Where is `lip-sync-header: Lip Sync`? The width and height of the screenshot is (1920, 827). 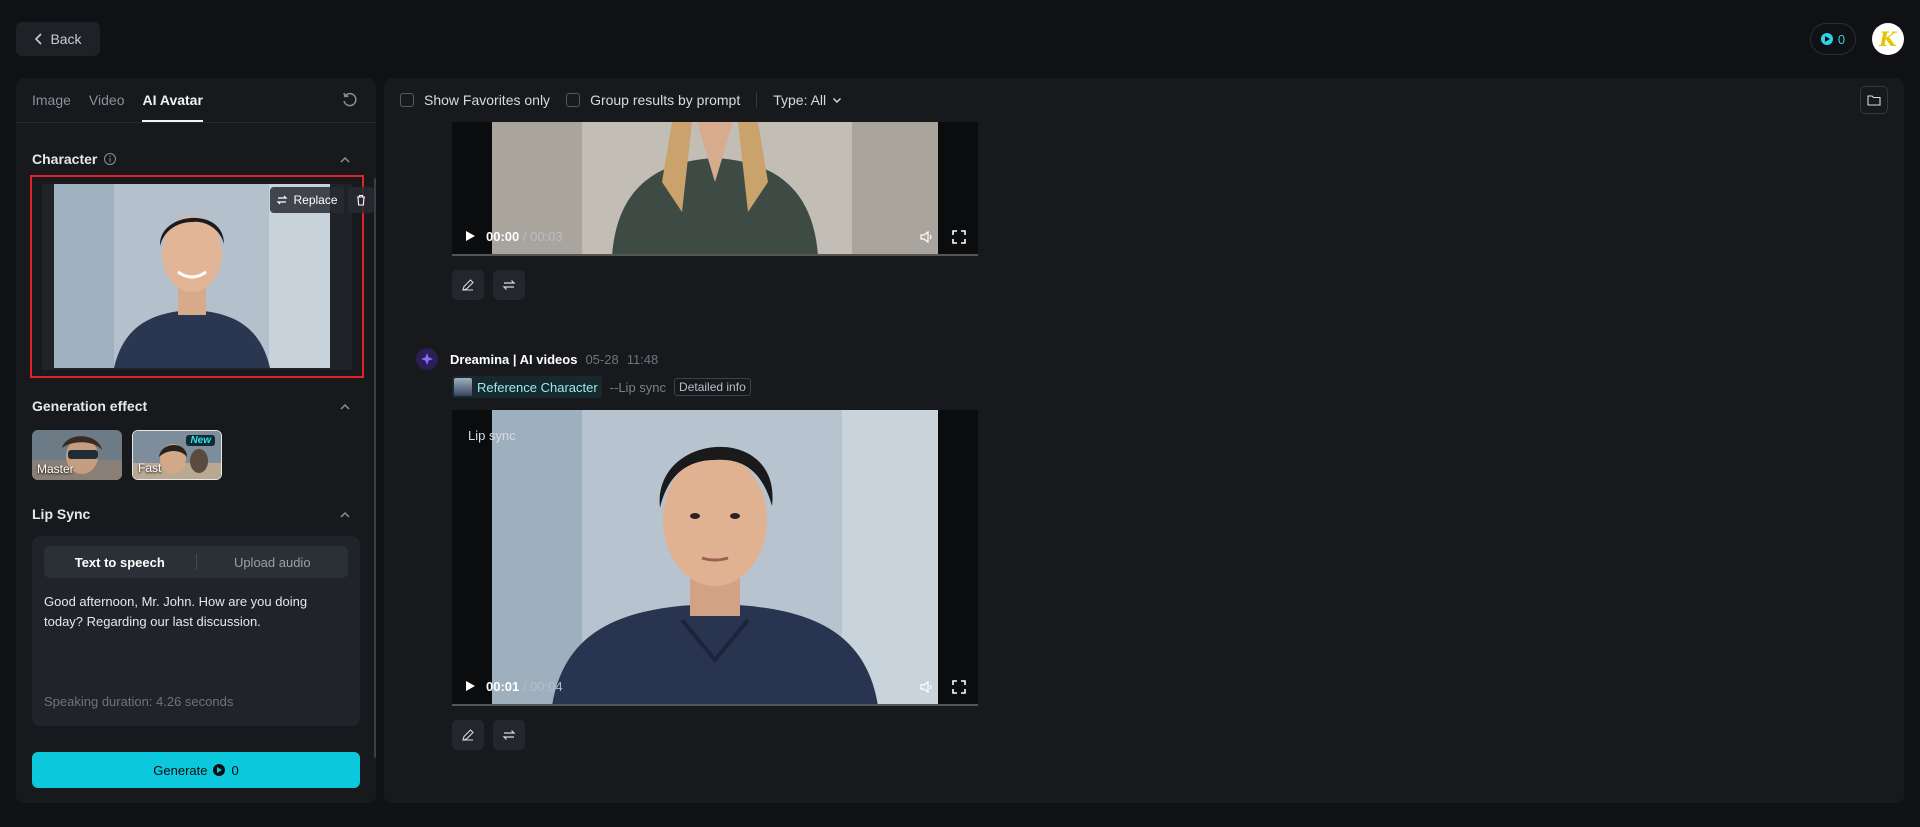 lip-sync-header: Lip Sync is located at coordinates (61, 514).